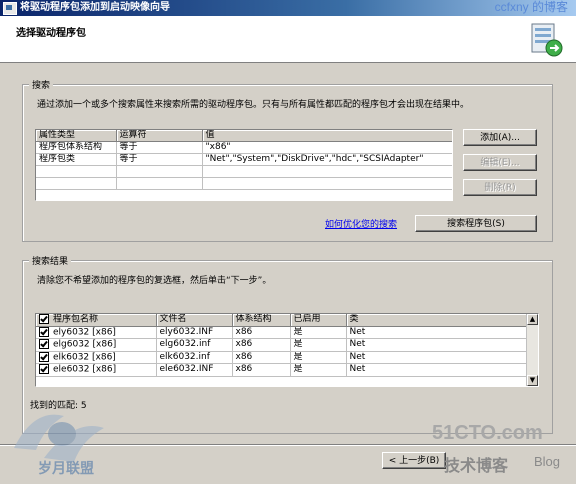  I want to click on package-name: elg6032 [x86], so click(85, 344).